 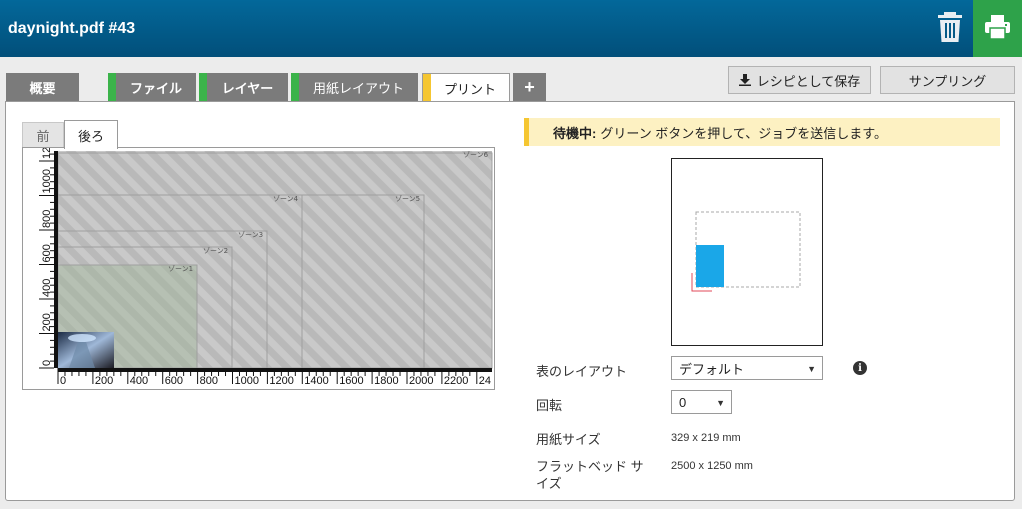 I want to click on tab-layer: レイヤー, so click(x=243, y=87).